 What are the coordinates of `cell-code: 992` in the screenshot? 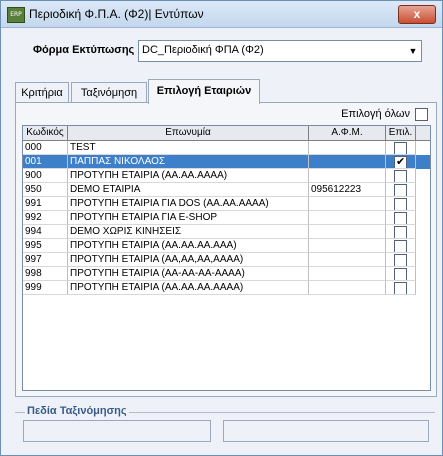 It's located at (45, 218).